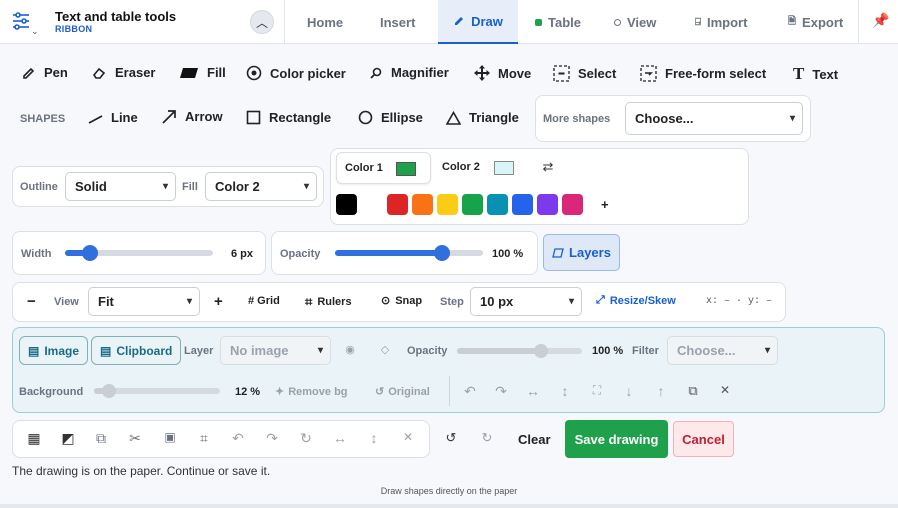 Image resolution: width=898 pixels, height=508 pixels. I want to click on arrow-shape: Arrow, so click(192, 116).